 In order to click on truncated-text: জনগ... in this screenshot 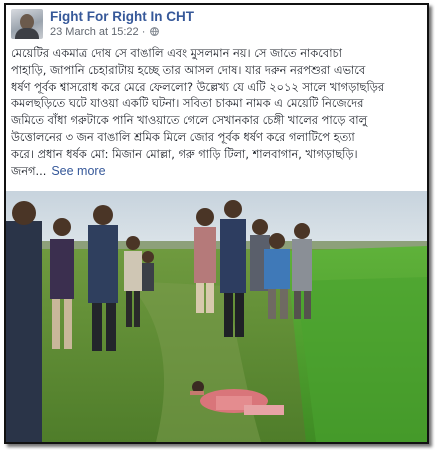, I will do `click(29, 170)`.